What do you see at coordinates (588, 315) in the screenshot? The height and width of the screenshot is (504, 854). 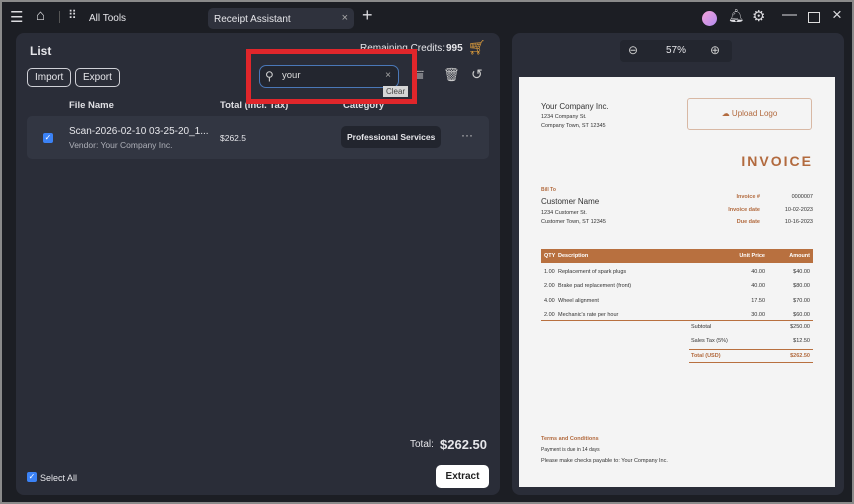 I see `line-desc: Mechanic's rate per hour` at bounding box center [588, 315].